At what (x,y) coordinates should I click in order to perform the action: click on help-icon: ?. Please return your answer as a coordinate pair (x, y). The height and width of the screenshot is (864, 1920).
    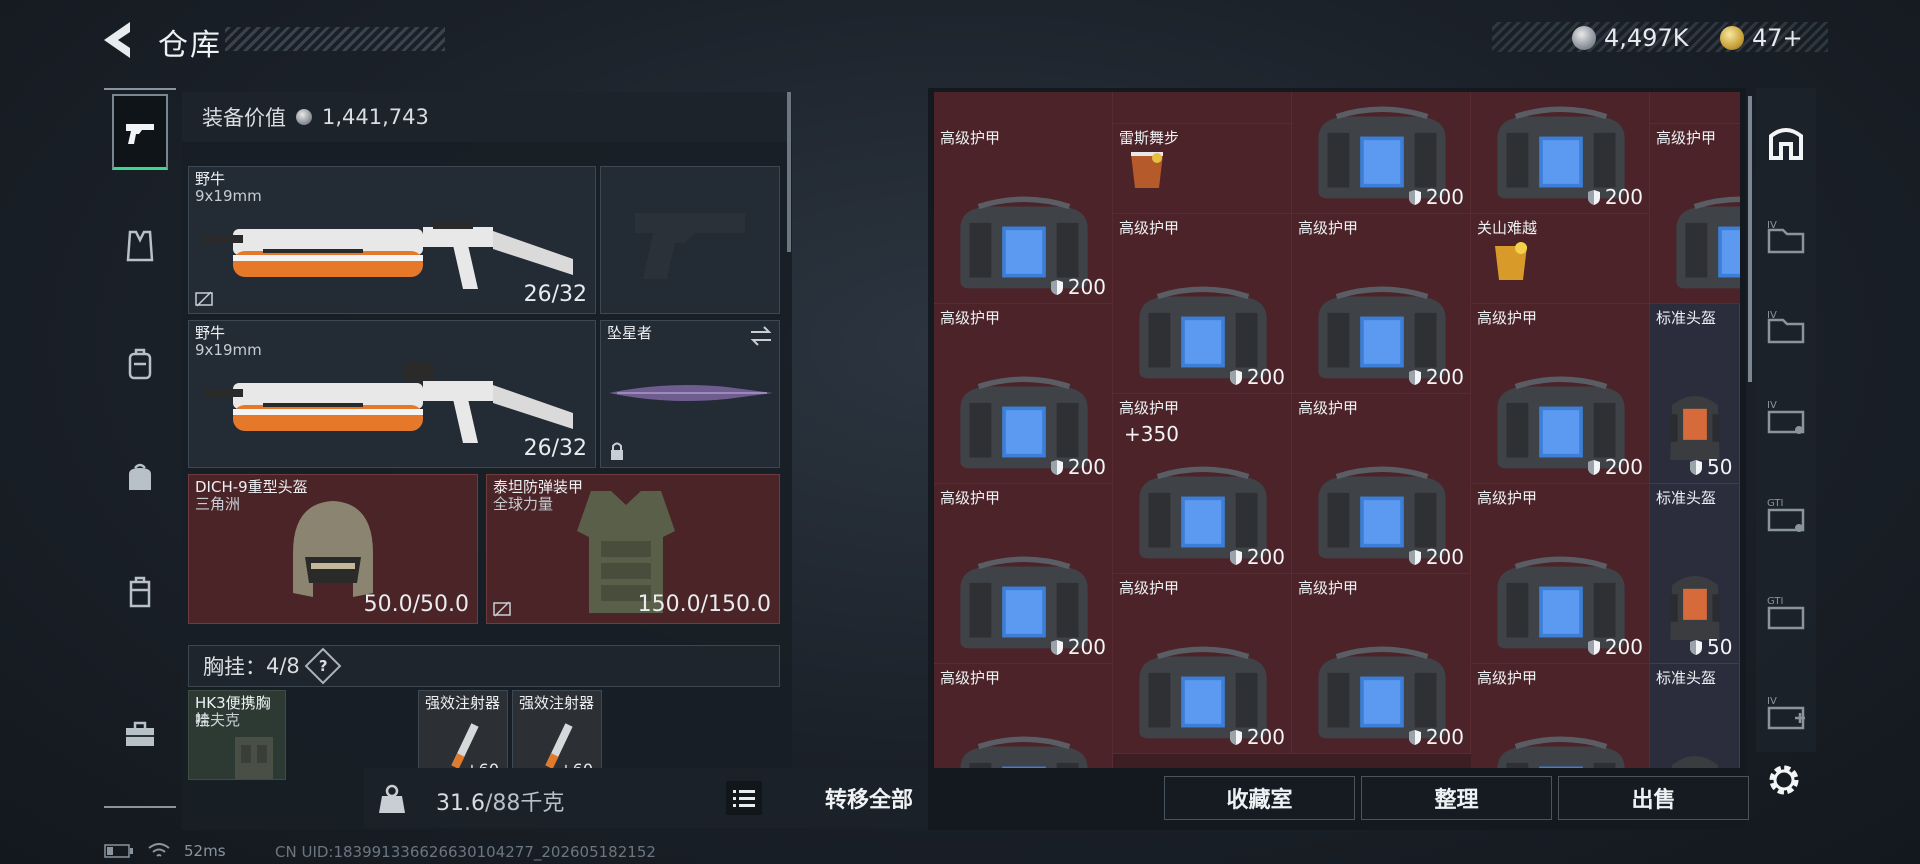
    Looking at the image, I should click on (323, 666).